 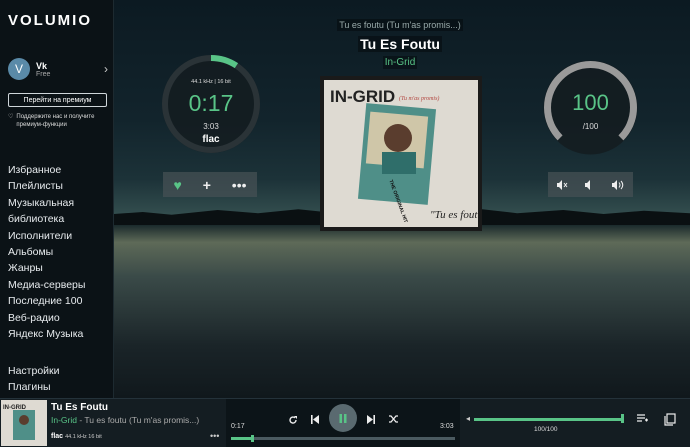 I want to click on track-duration: 3:03, so click(x=211, y=126).